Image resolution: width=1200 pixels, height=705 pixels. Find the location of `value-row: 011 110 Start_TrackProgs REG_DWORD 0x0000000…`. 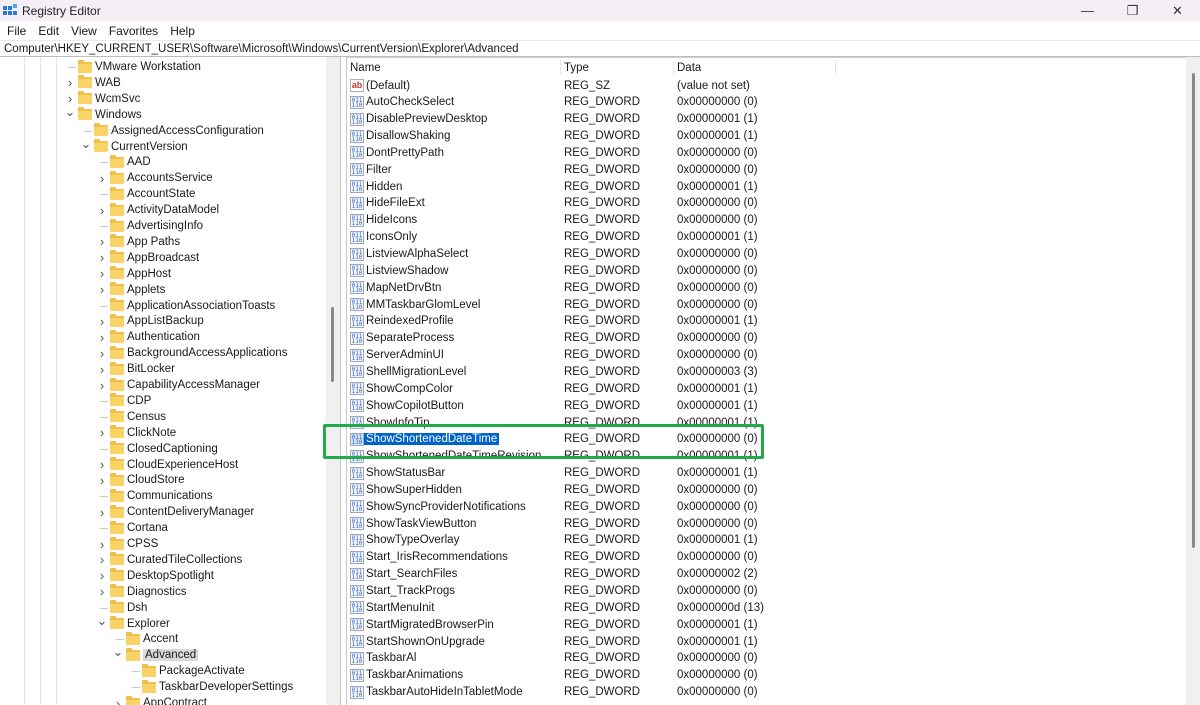

value-row: 011 110 Start_TrackProgs REG_DWORD 0x0000000… is located at coordinates (767, 591).